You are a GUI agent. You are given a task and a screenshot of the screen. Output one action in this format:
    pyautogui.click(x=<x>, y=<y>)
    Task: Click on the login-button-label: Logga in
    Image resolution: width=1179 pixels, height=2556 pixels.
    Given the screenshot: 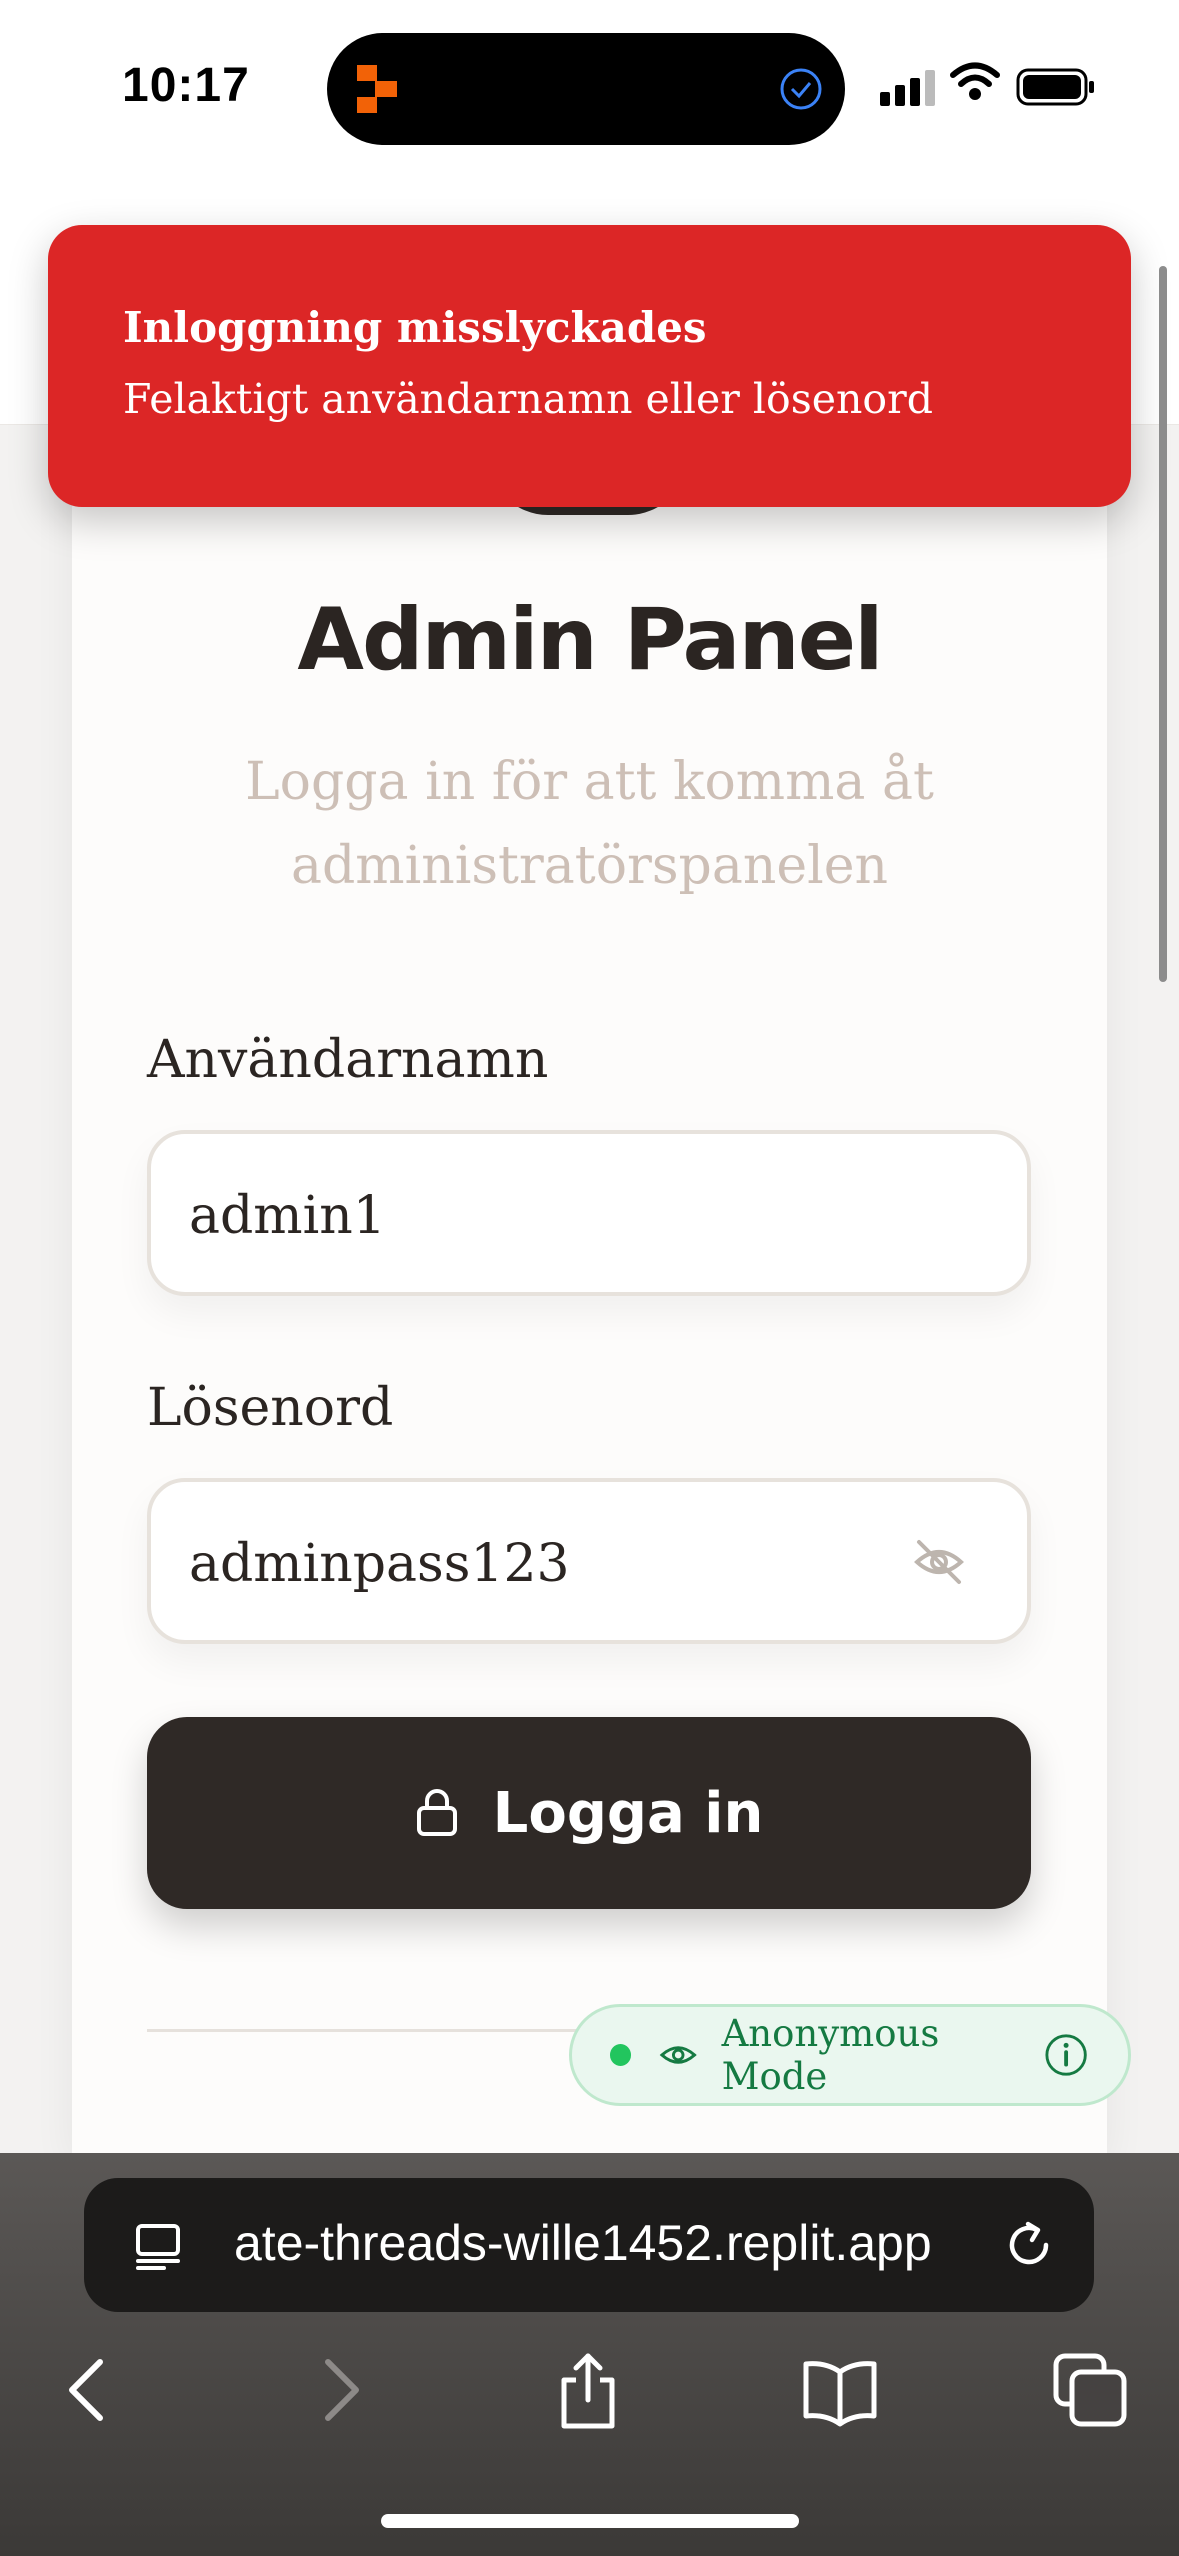 What is the action you would take?
    pyautogui.click(x=628, y=1813)
    